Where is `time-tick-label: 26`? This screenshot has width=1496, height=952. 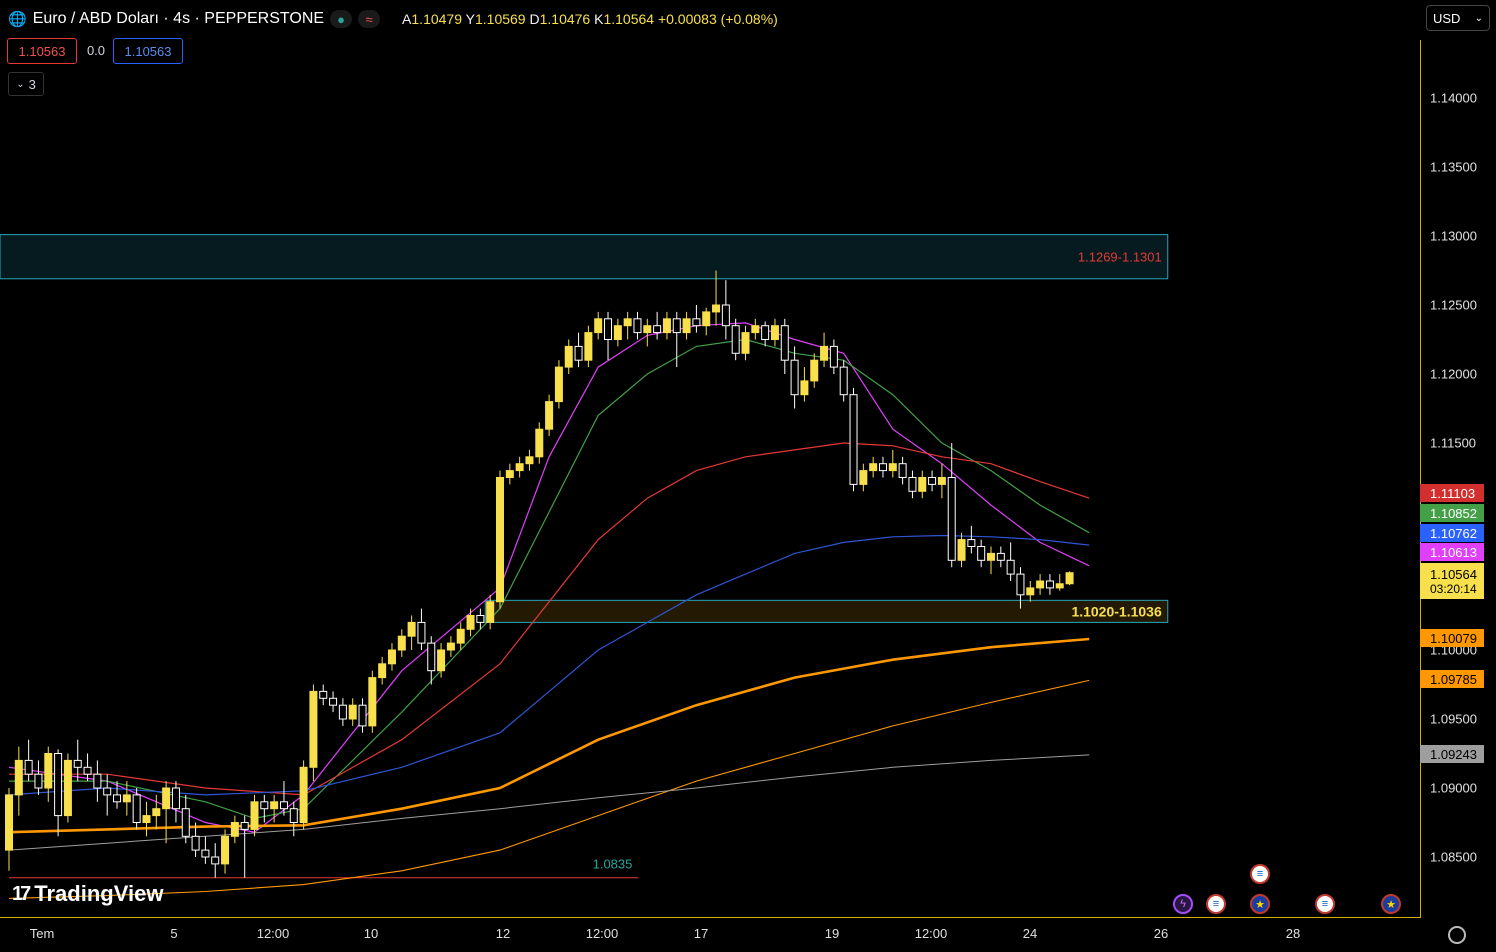
time-tick-label: 26 is located at coordinates (1161, 933).